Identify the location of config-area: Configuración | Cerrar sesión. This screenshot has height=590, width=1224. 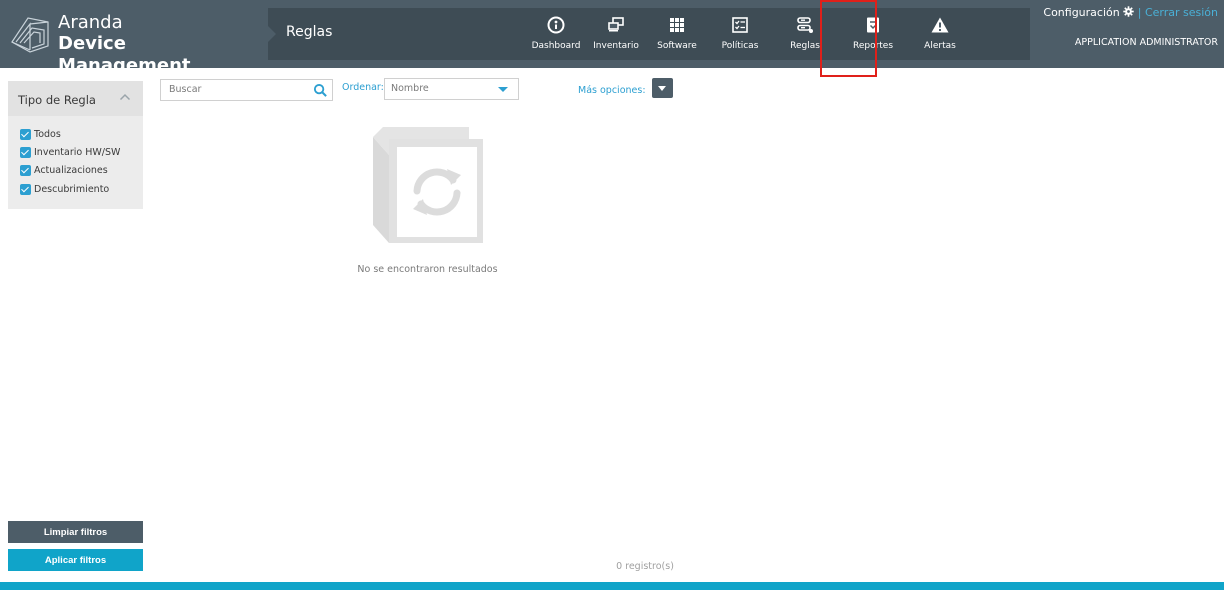
(1130, 12).